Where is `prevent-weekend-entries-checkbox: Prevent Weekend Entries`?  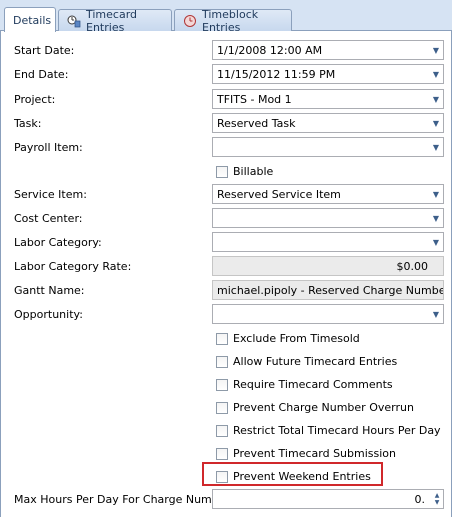 prevent-weekend-entries-checkbox: Prevent Weekend Entries is located at coordinates (293, 476).